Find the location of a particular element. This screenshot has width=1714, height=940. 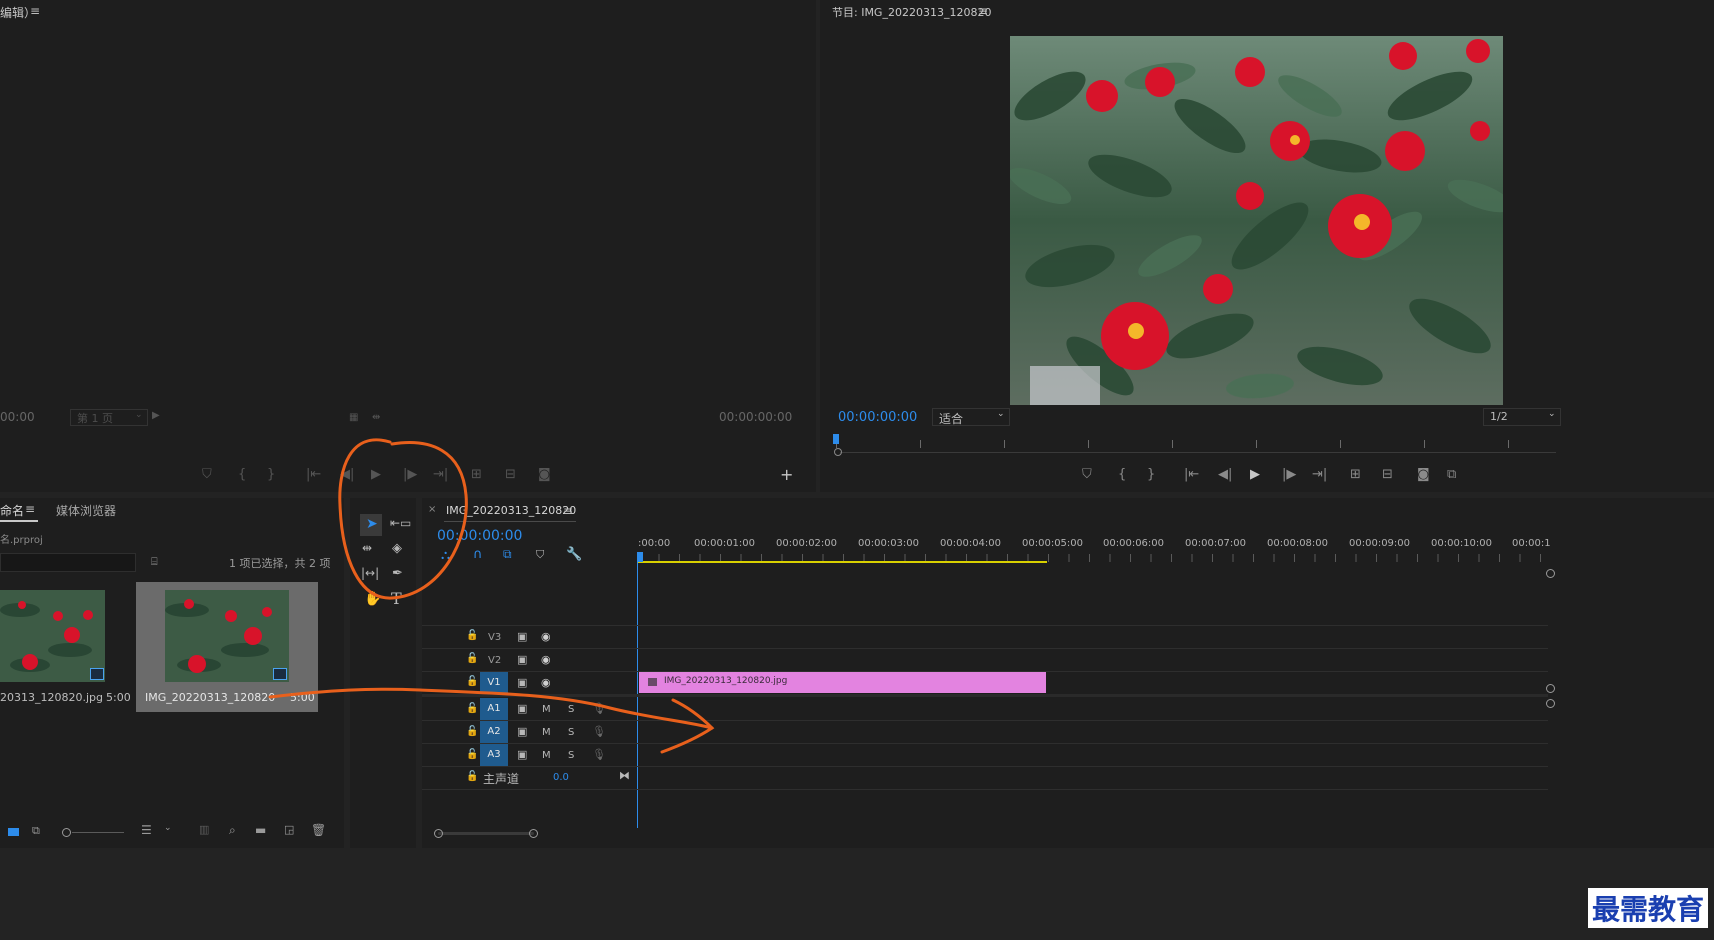

track-label-a3: A3 is located at coordinates (494, 755).